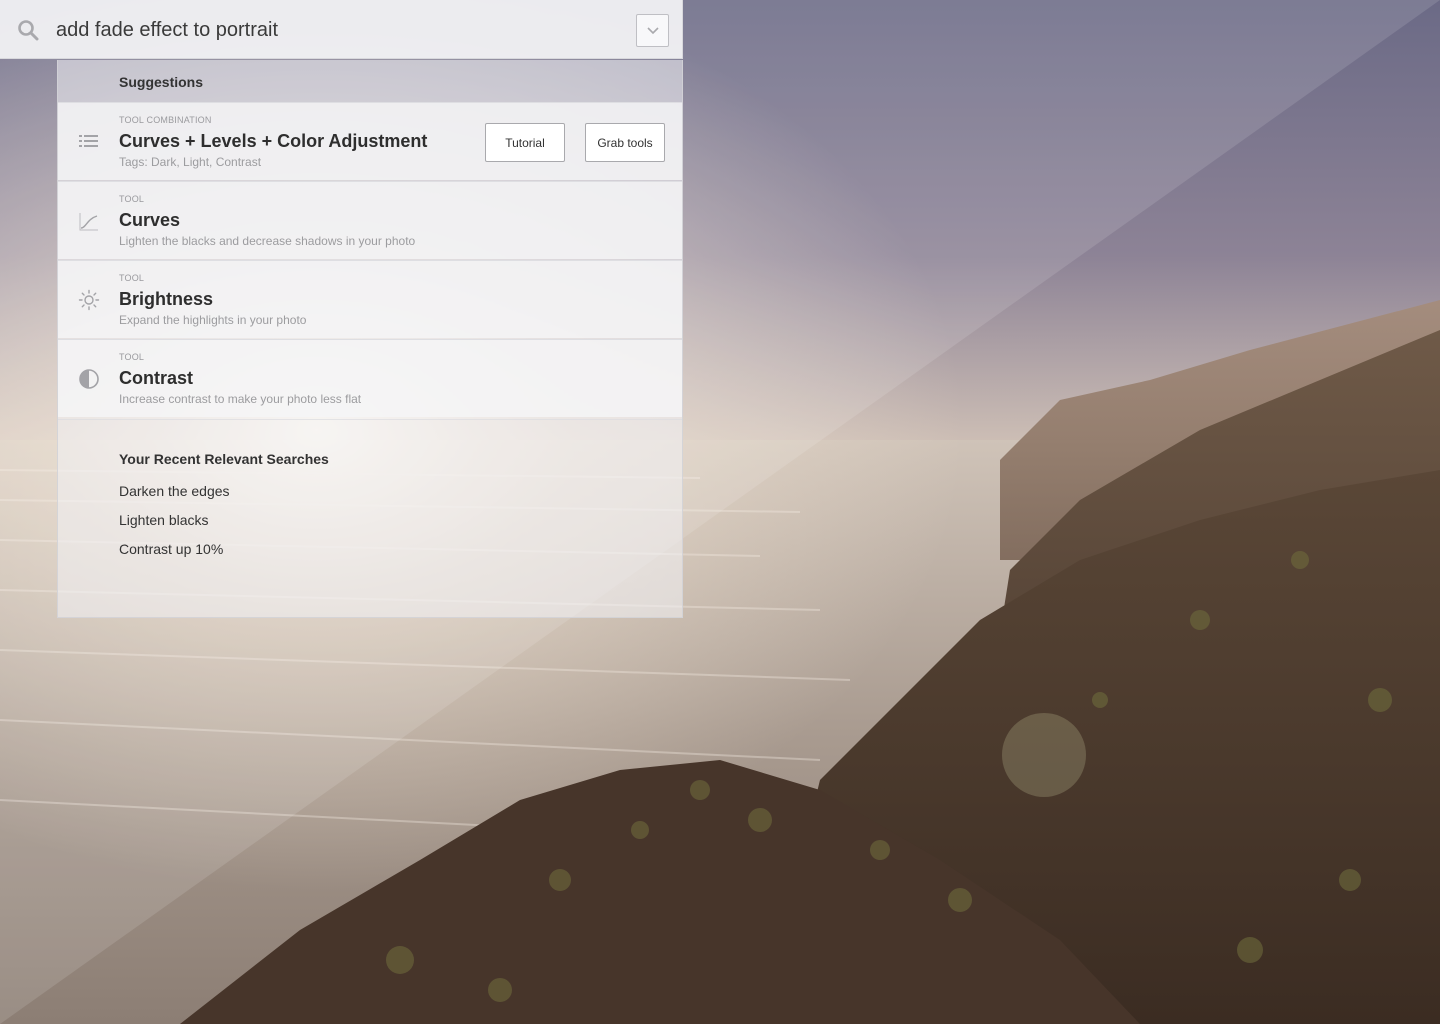 This screenshot has height=1024, width=1440. I want to click on search-bar, so click(341, 29).